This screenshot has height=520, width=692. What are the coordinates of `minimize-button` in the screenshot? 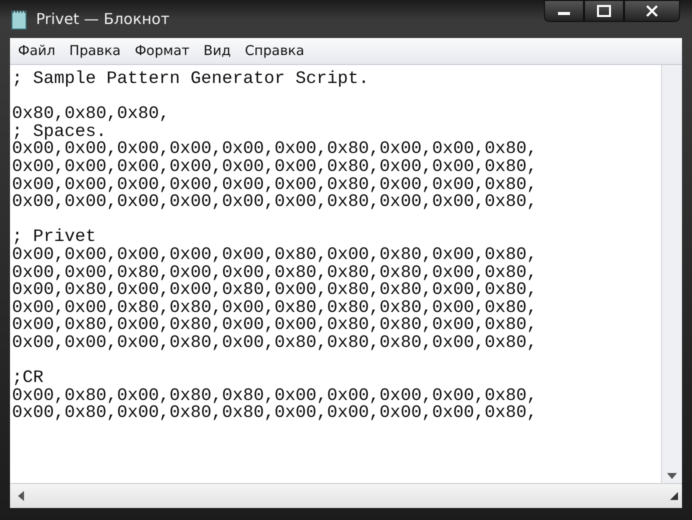 It's located at (564, 11).